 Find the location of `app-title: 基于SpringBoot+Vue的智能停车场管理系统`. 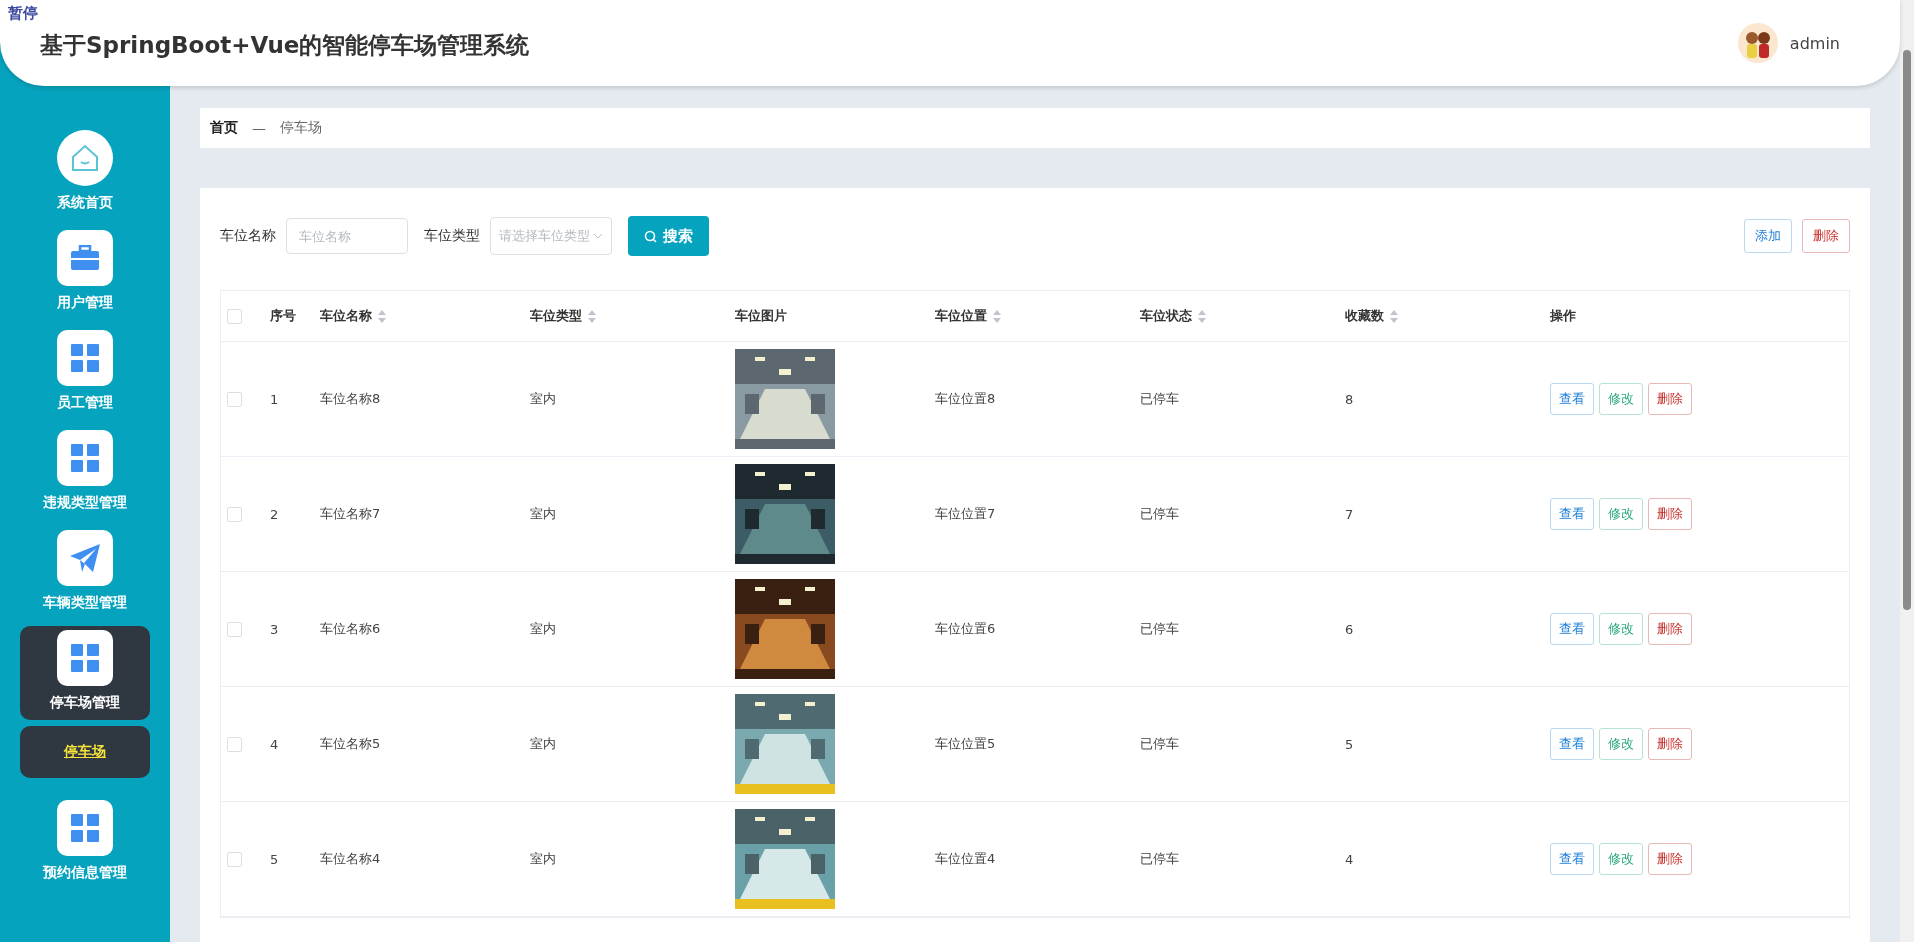

app-title: 基于SpringBoot+Vue的智能停车场管理系统 is located at coordinates (285, 45).